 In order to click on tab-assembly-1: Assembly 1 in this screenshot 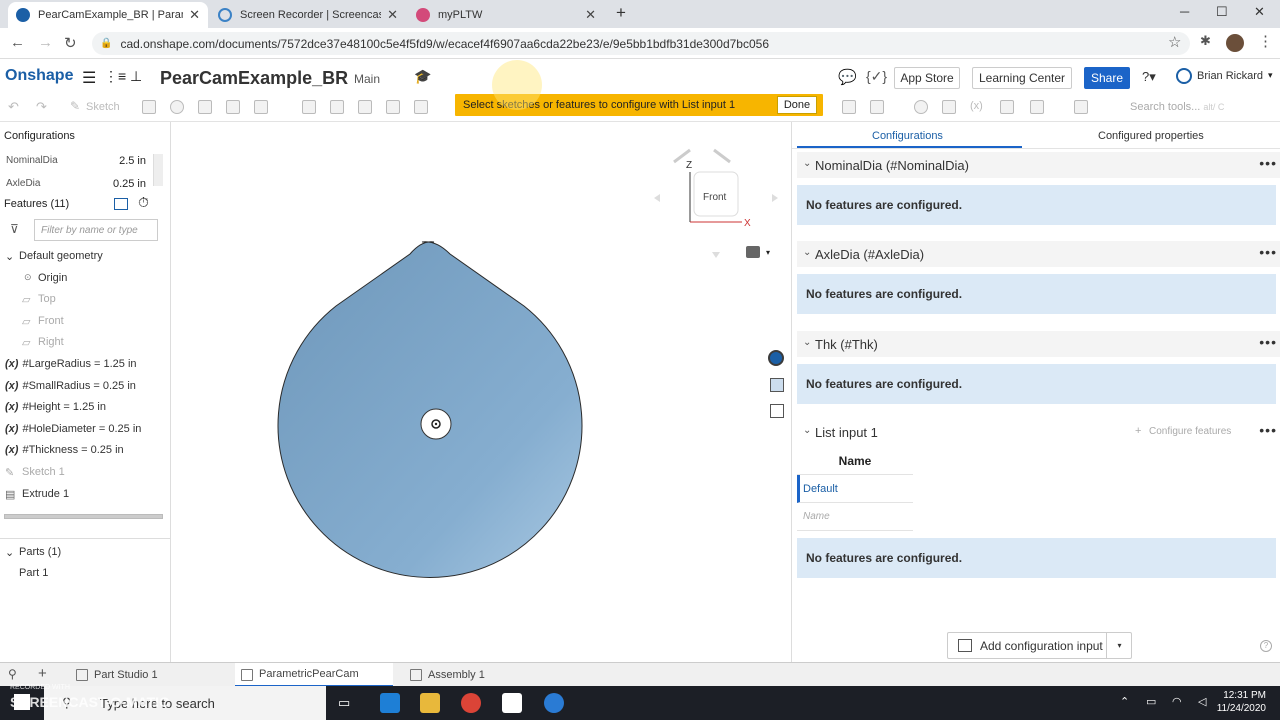, I will do `click(484, 675)`.